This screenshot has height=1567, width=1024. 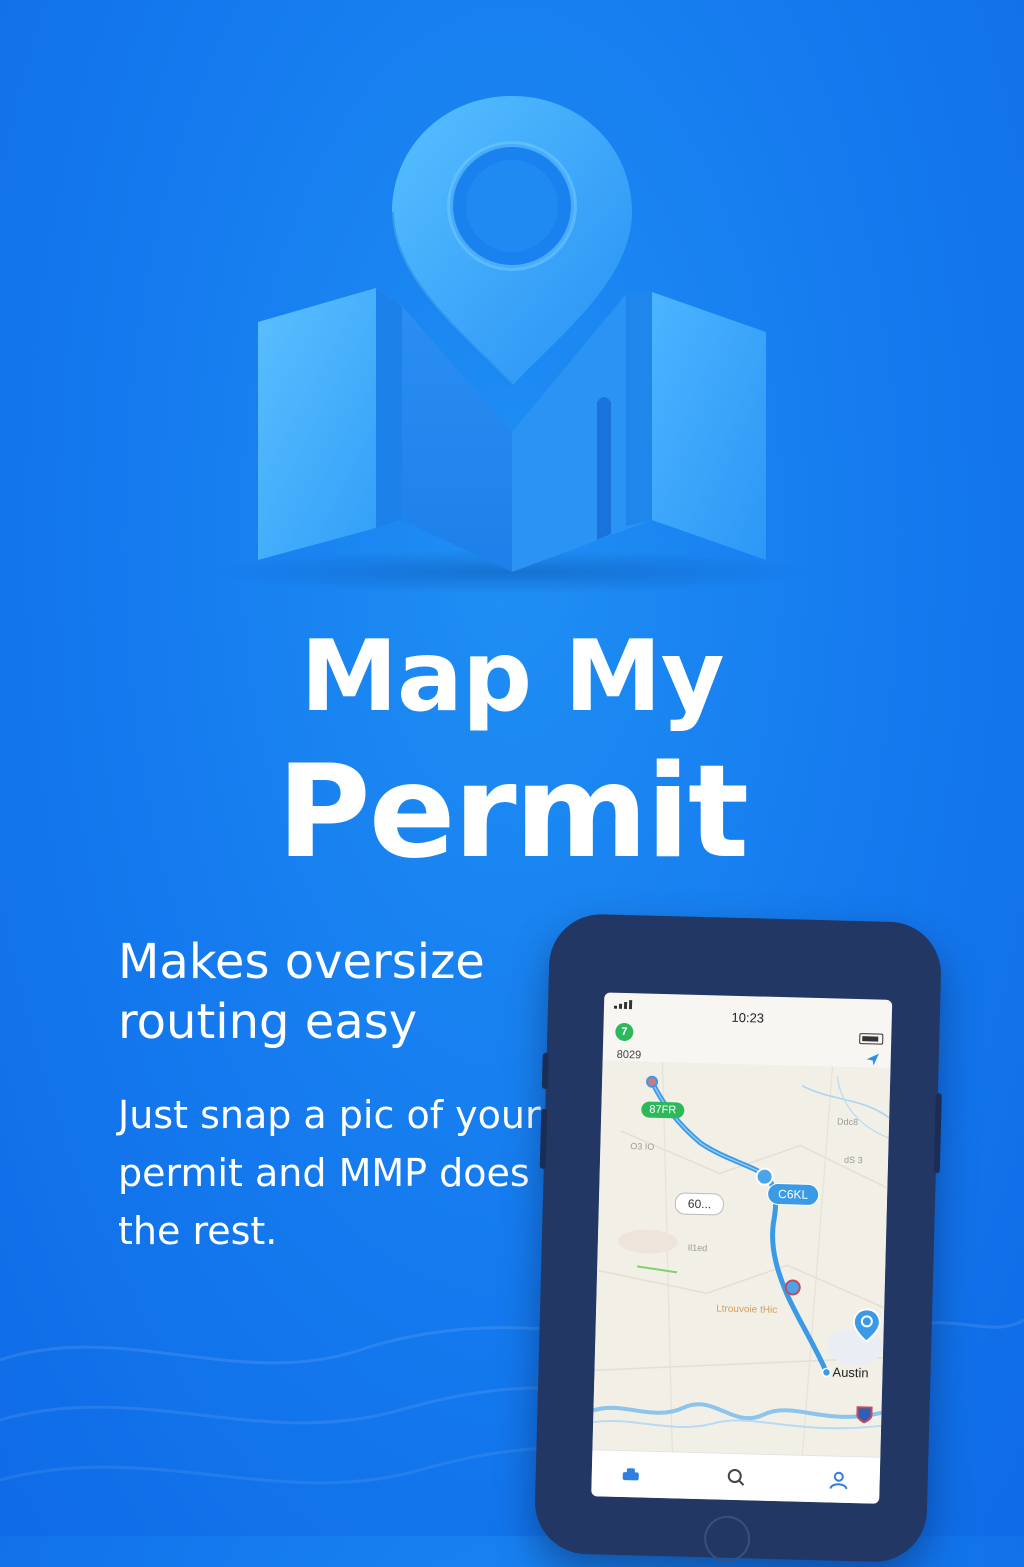 What do you see at coordinates (838, 1479) in the screenshot?
I see `profile-icon` at bounding box center [838, 1479].